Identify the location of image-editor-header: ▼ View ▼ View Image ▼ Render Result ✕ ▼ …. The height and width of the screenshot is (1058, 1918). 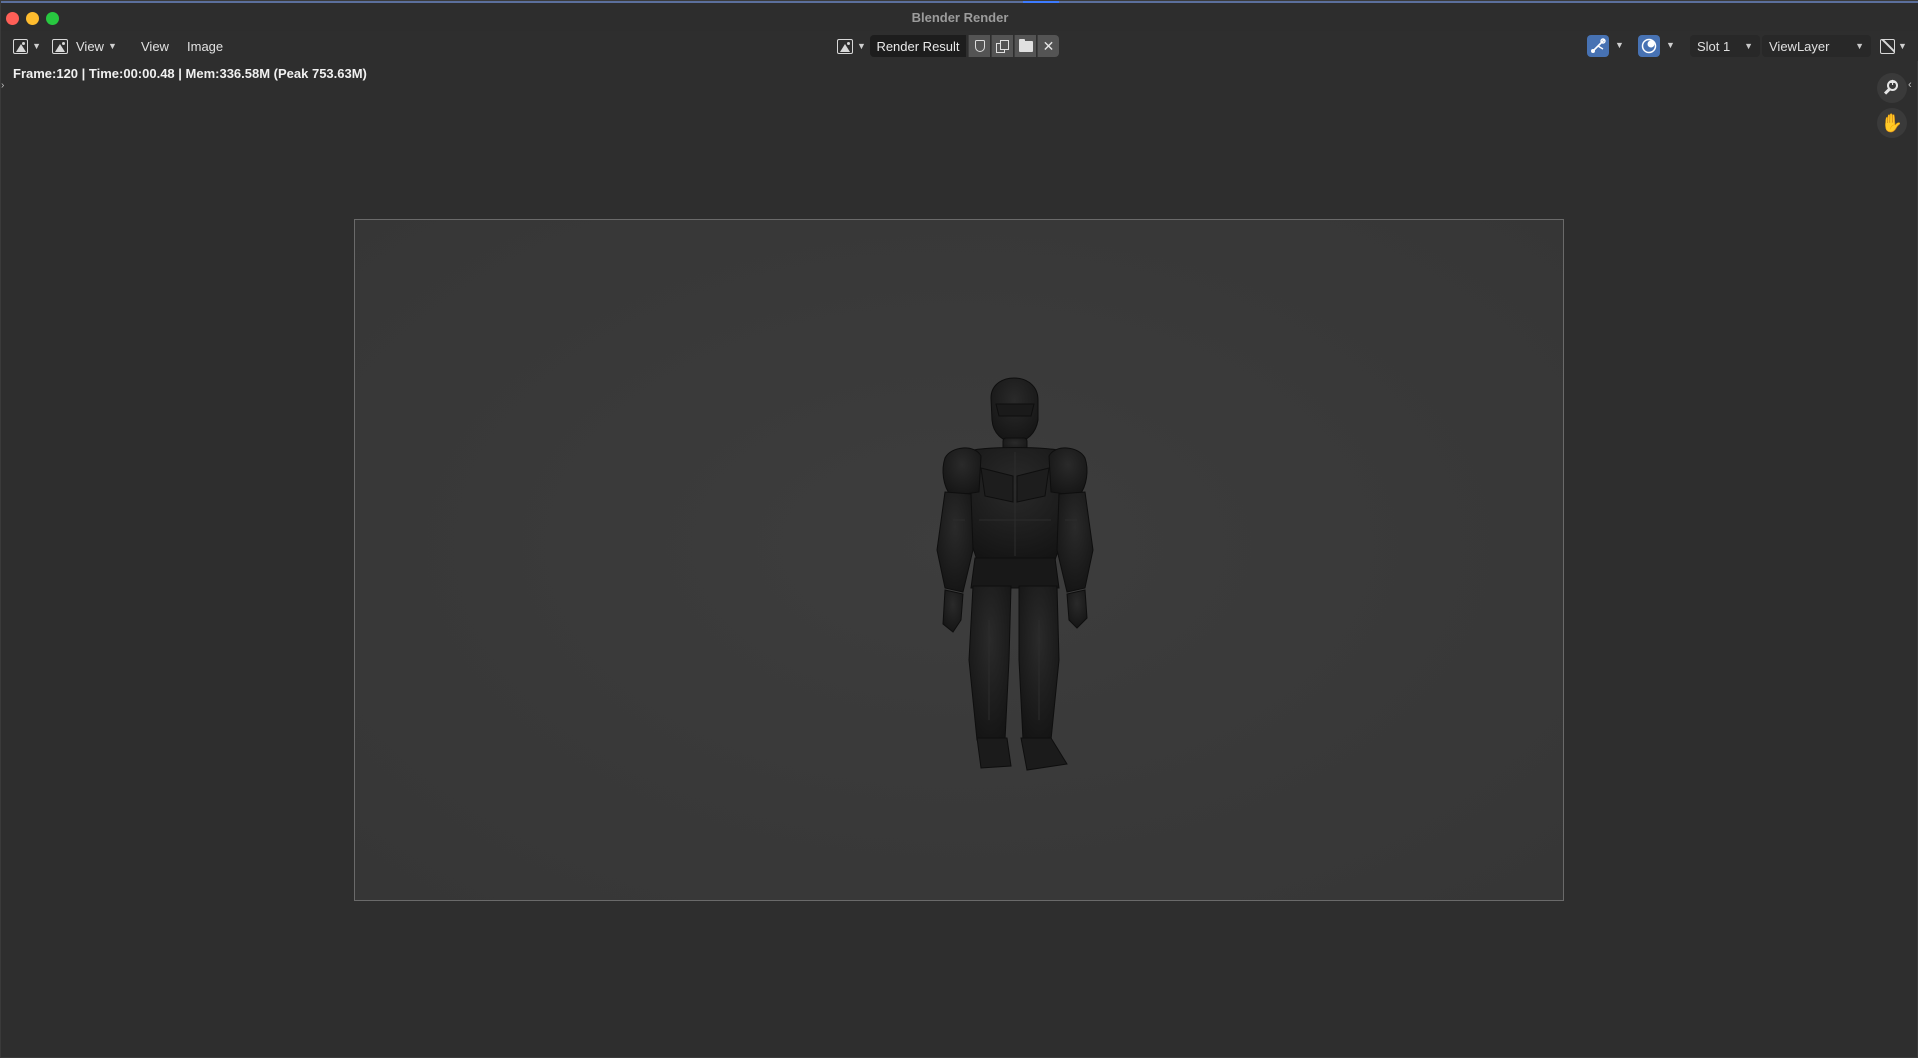
(959, 46).